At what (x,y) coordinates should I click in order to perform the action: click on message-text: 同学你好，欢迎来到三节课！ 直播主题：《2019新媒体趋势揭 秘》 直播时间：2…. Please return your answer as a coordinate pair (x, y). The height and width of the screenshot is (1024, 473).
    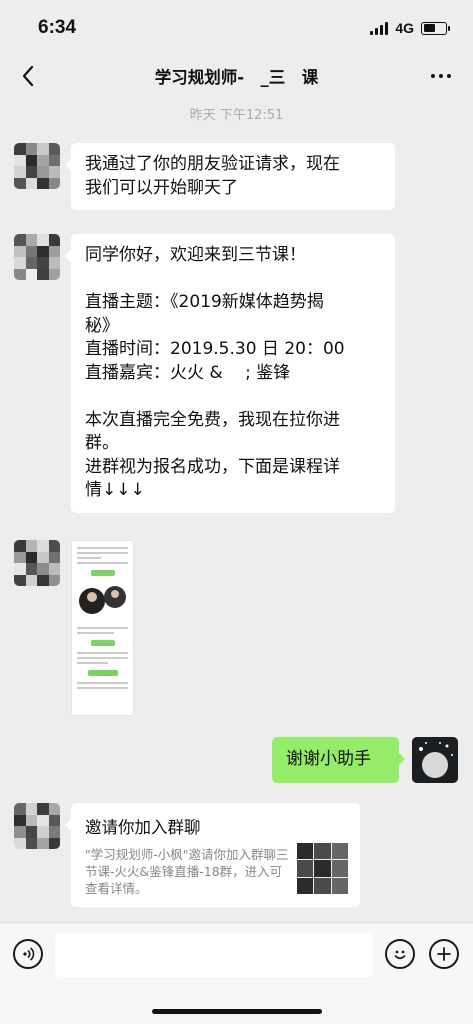
    Looking at the image, I should click on (215, 372).